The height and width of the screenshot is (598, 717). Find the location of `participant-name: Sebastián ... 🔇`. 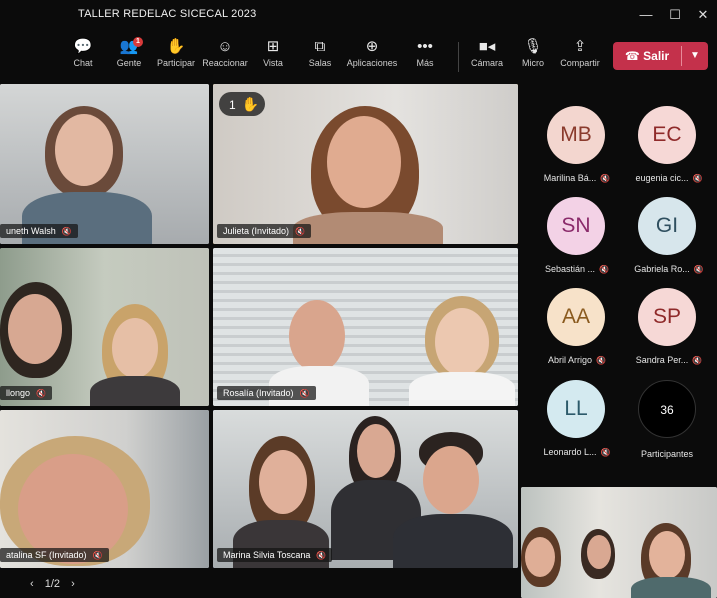

participant-name: Sebastián ... 🔇 is located at coordinates (576, 269).